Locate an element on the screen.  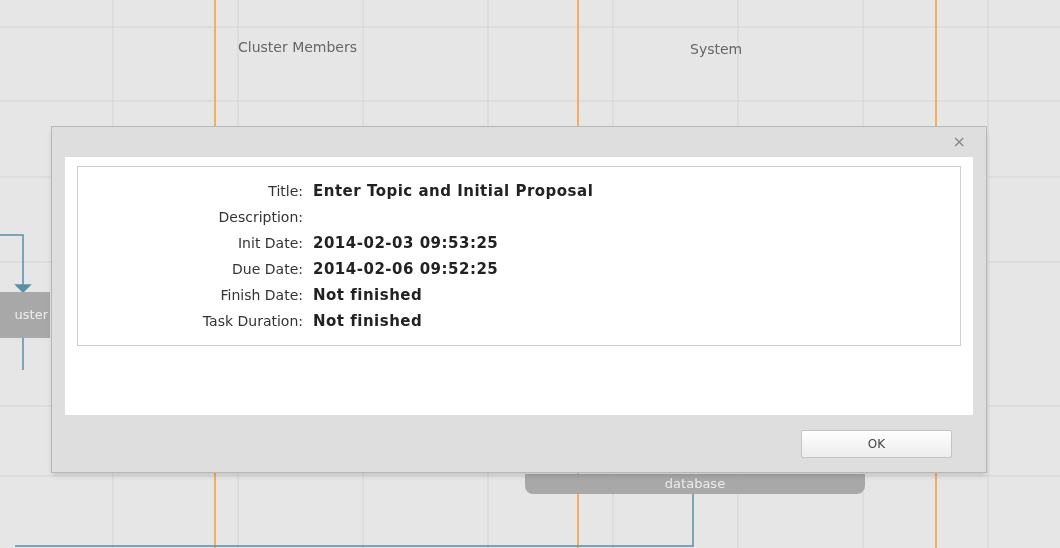
field-label: Init Date: is located at coordinates (270, 243).